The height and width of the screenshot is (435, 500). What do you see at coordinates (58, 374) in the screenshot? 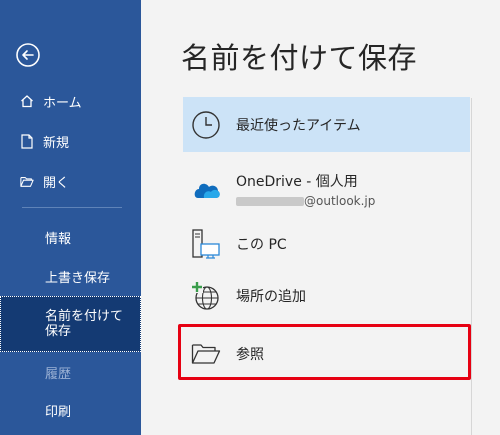
I see `nav-label-history: 履歴` at bounding box center [58, 374].